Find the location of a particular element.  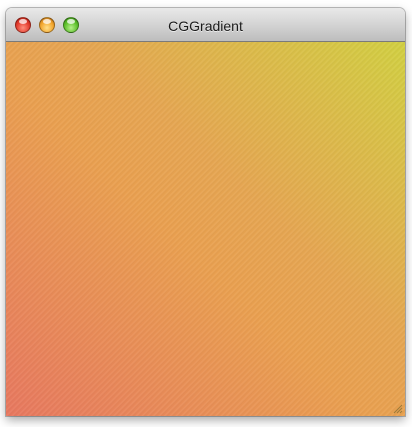

title-bar: CGGradient is located at coordinates (205, 25).